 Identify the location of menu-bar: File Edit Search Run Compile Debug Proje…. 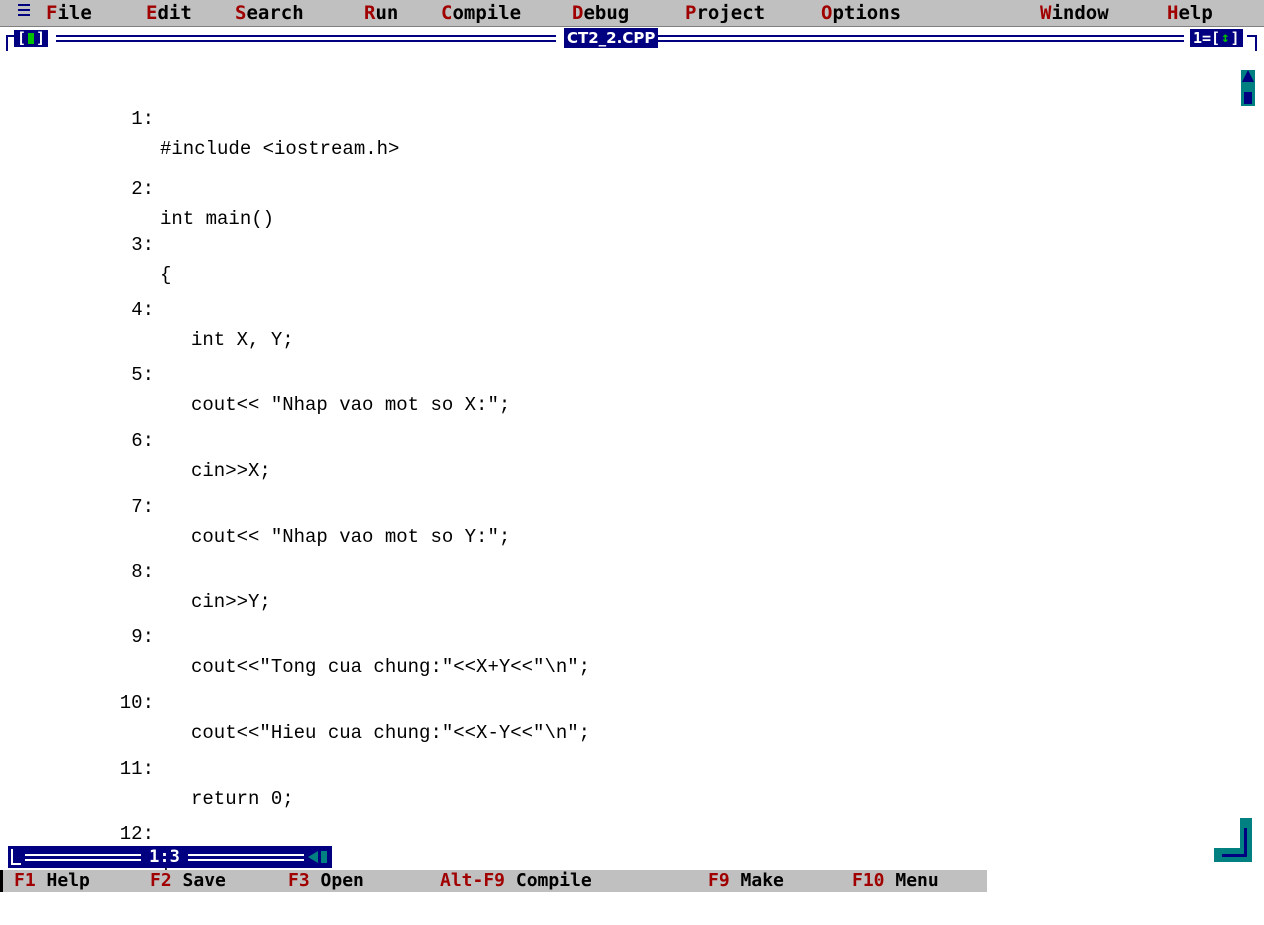
(632, 13).